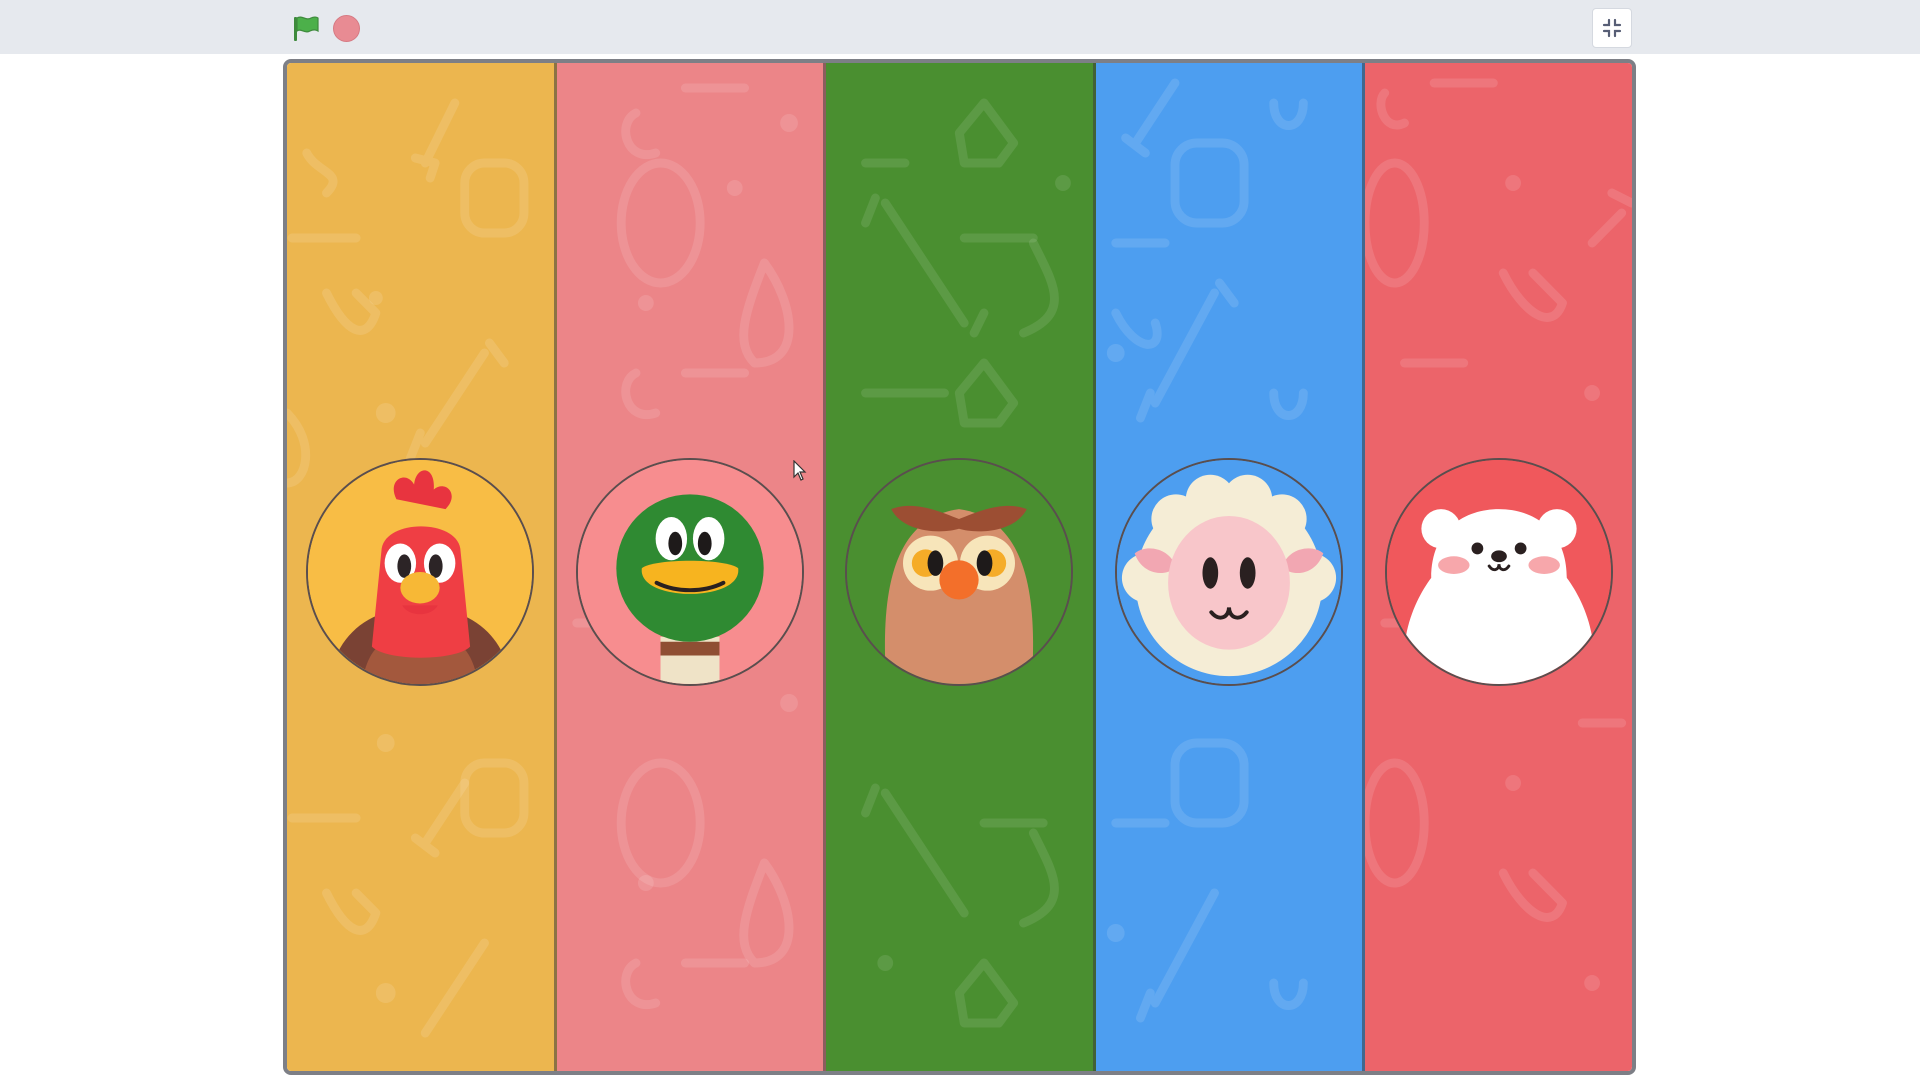 The width and height of the screenshot is (1920, 1080). I want to click on stop-button, so click(346, 28).